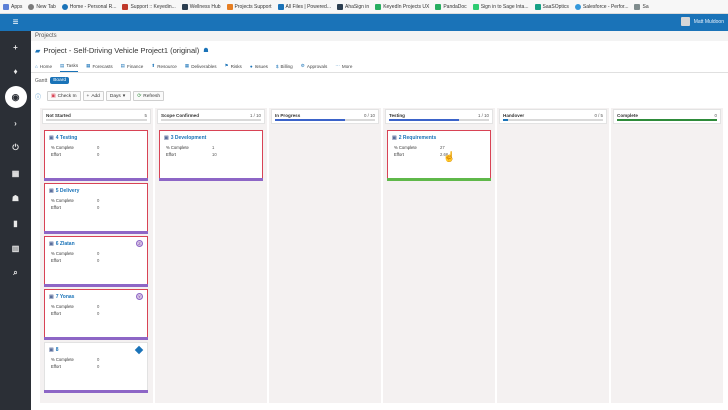 This screenshot has height=410, width=728. I want to click on bookmark-sa: Sa, so click(641, 6).